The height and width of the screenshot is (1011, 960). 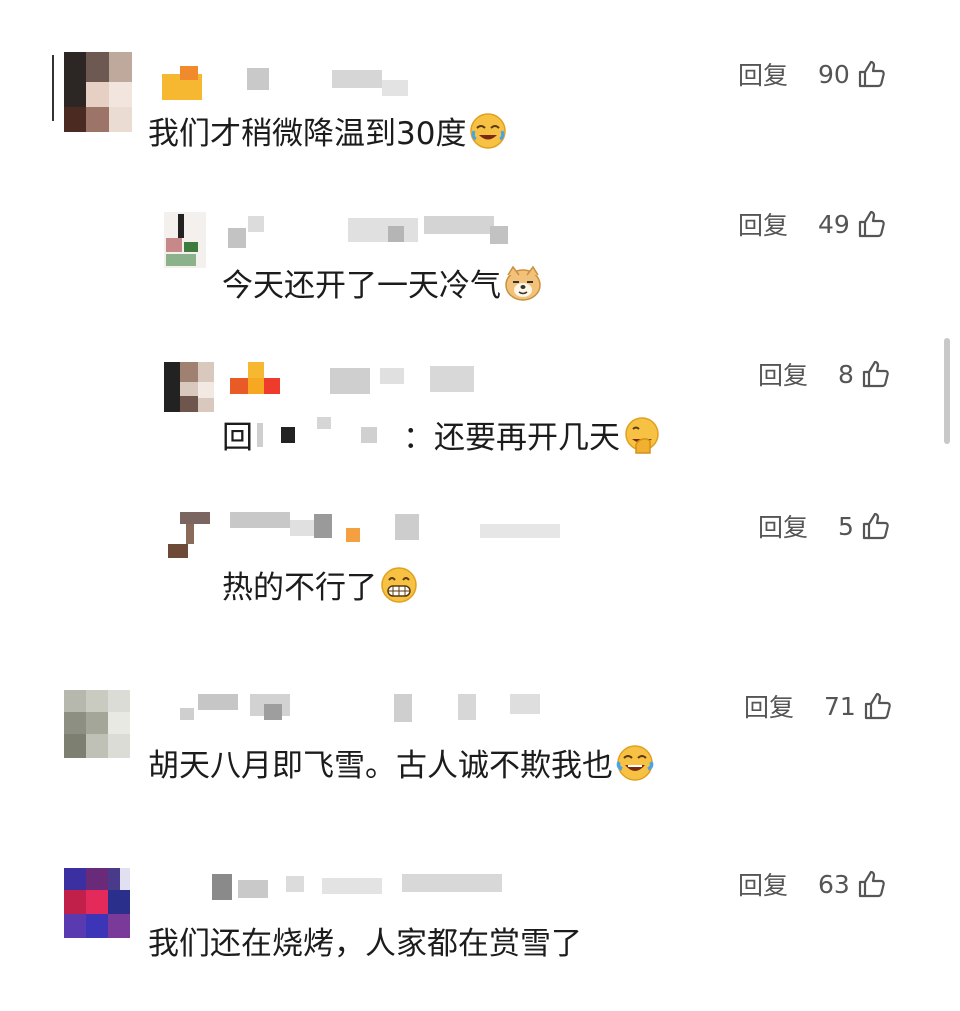 I want to click on mention-blurred, so click(x=328, y=431).